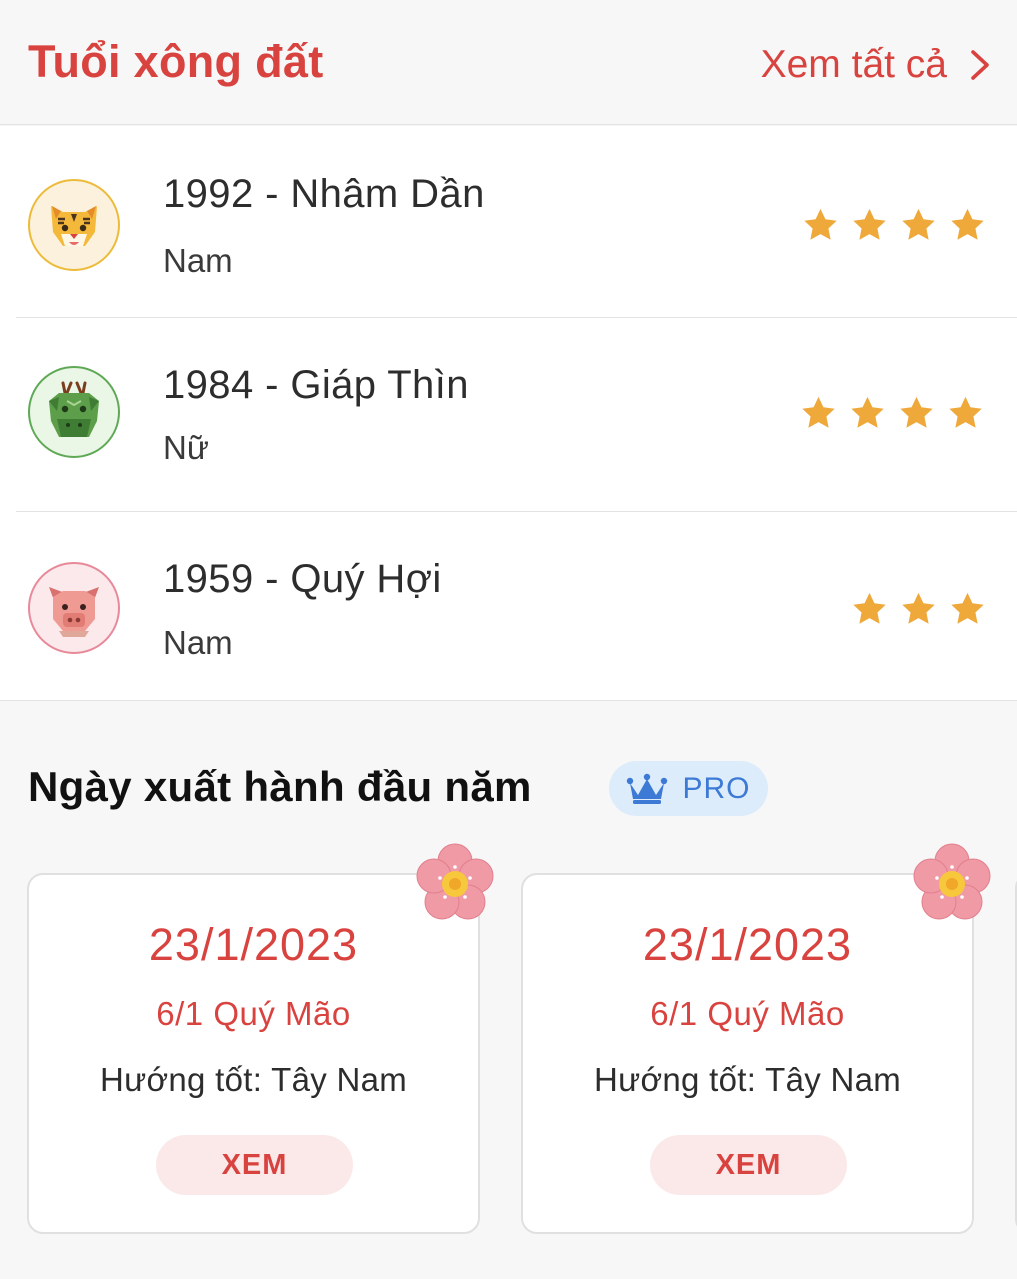  Describe the element at coordinates (853, 64) in the screenshot. I see `see-all-label: Xem tất cả` at that location.